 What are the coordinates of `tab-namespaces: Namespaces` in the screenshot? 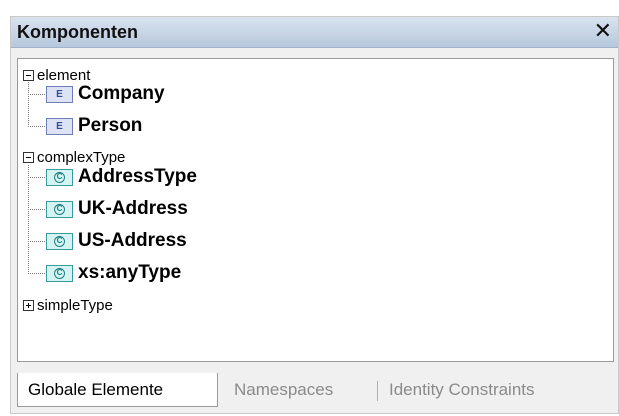 It's located at (283, 390).